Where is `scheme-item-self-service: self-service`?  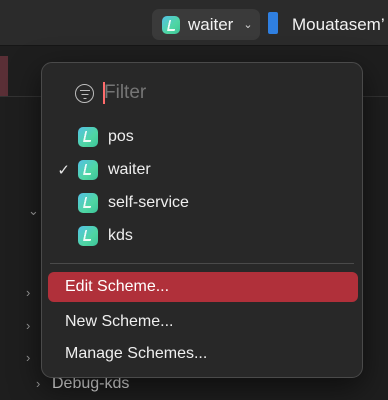
scheme-item-self-service: self-service is located at coordinates (202, 203).